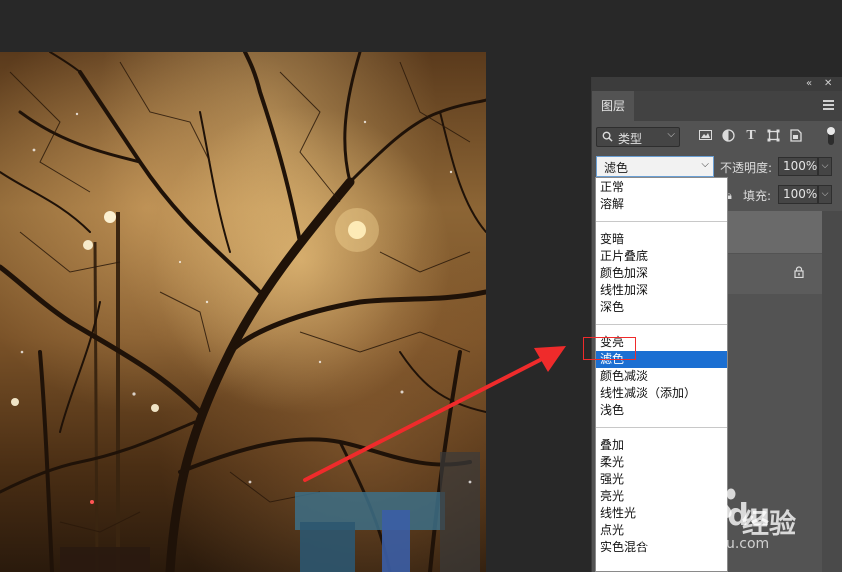  Describe the element at coordinates (609, 348) in the screenshot. I see `highlight-box` at that location.